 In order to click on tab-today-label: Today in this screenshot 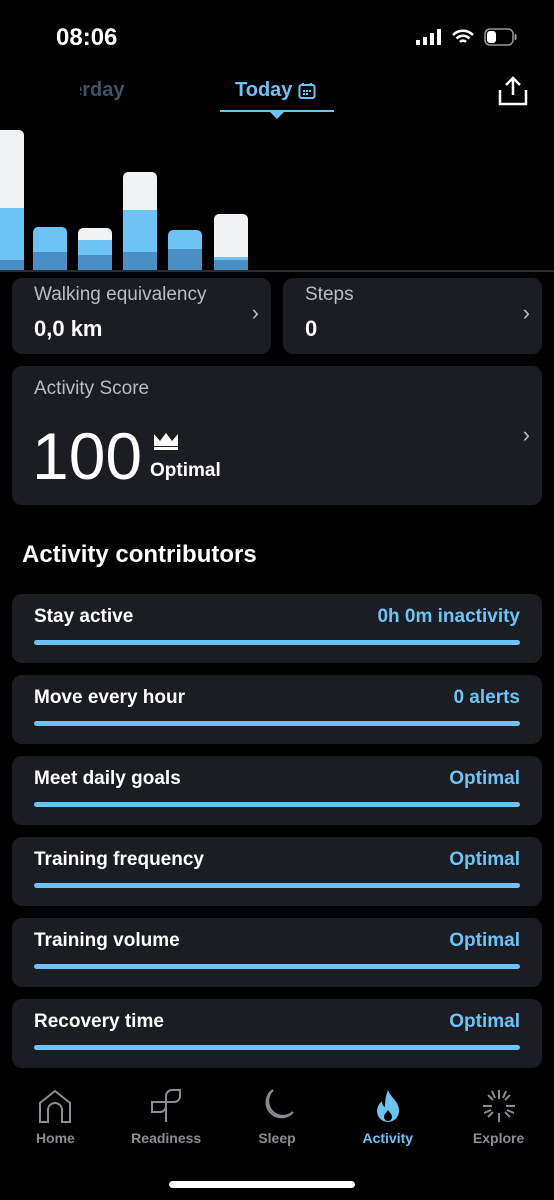, I will do `click(264, 90)`.